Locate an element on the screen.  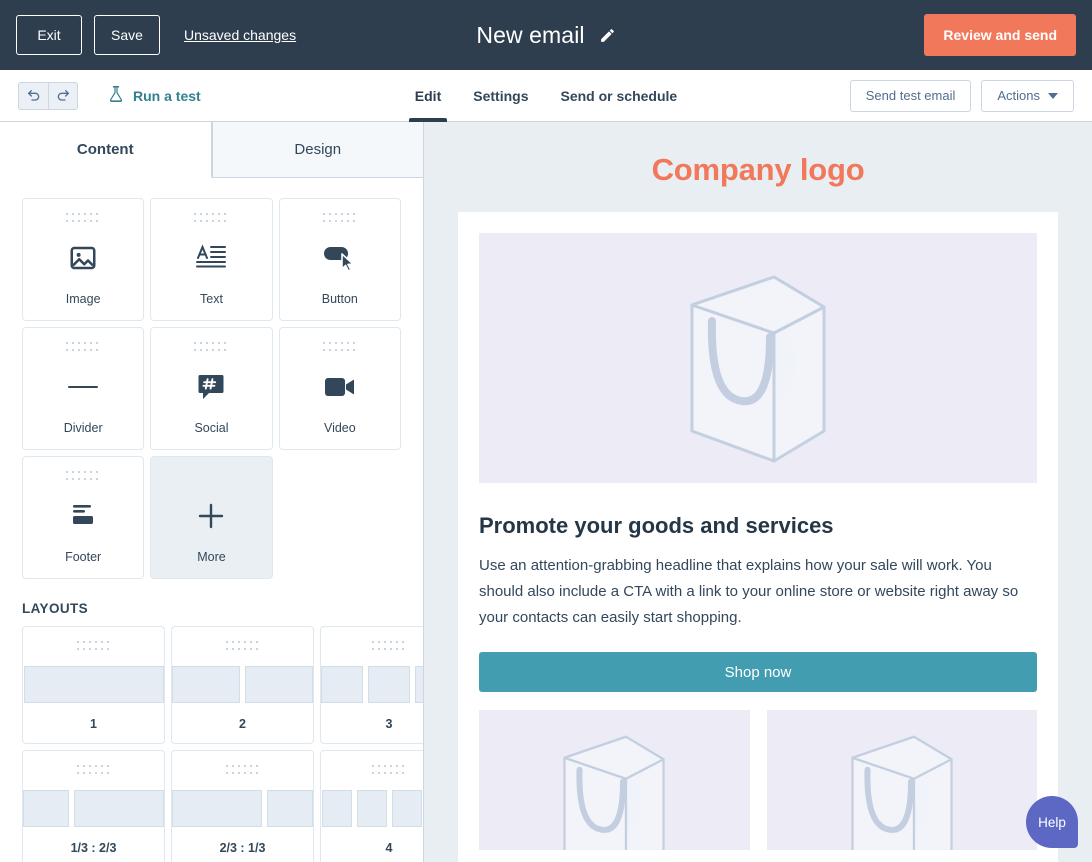
redo-button is located at coordinates (63, 95).